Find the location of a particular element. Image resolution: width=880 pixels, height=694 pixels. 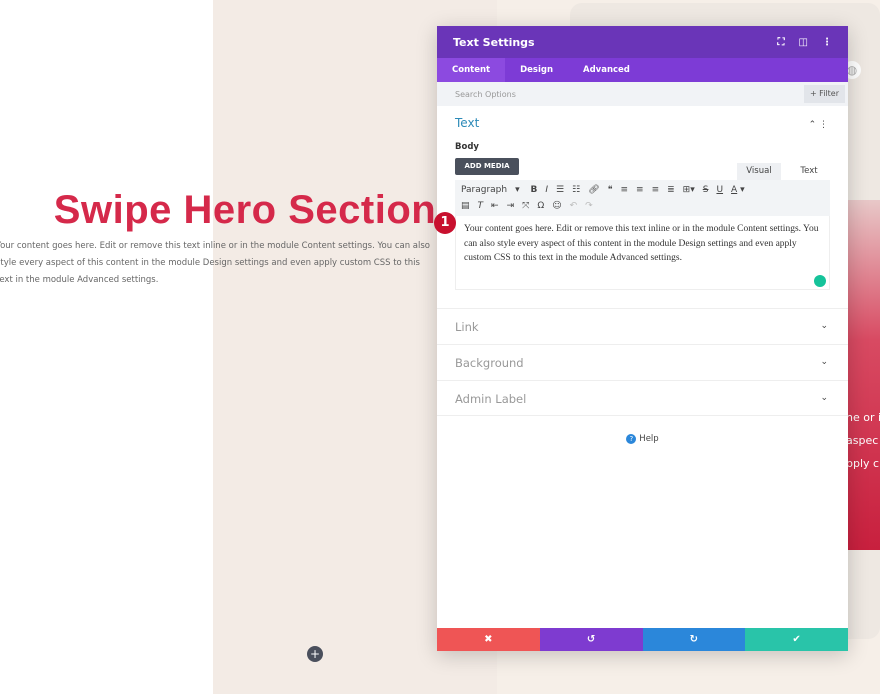

indent-icon: ⇥ is located at coordinates (511, 206).